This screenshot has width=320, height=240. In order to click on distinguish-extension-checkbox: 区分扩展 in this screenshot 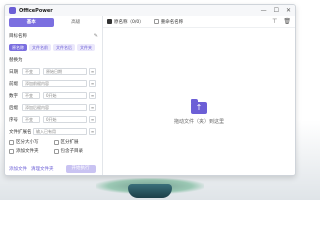, I will do `click(76, 142)`.